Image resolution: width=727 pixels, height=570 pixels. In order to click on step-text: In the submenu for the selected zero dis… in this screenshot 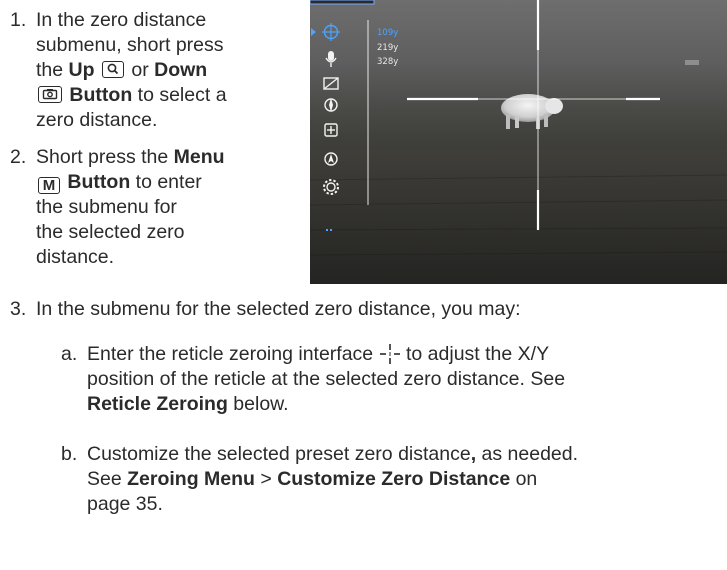, I will do `click(376, 309)`.